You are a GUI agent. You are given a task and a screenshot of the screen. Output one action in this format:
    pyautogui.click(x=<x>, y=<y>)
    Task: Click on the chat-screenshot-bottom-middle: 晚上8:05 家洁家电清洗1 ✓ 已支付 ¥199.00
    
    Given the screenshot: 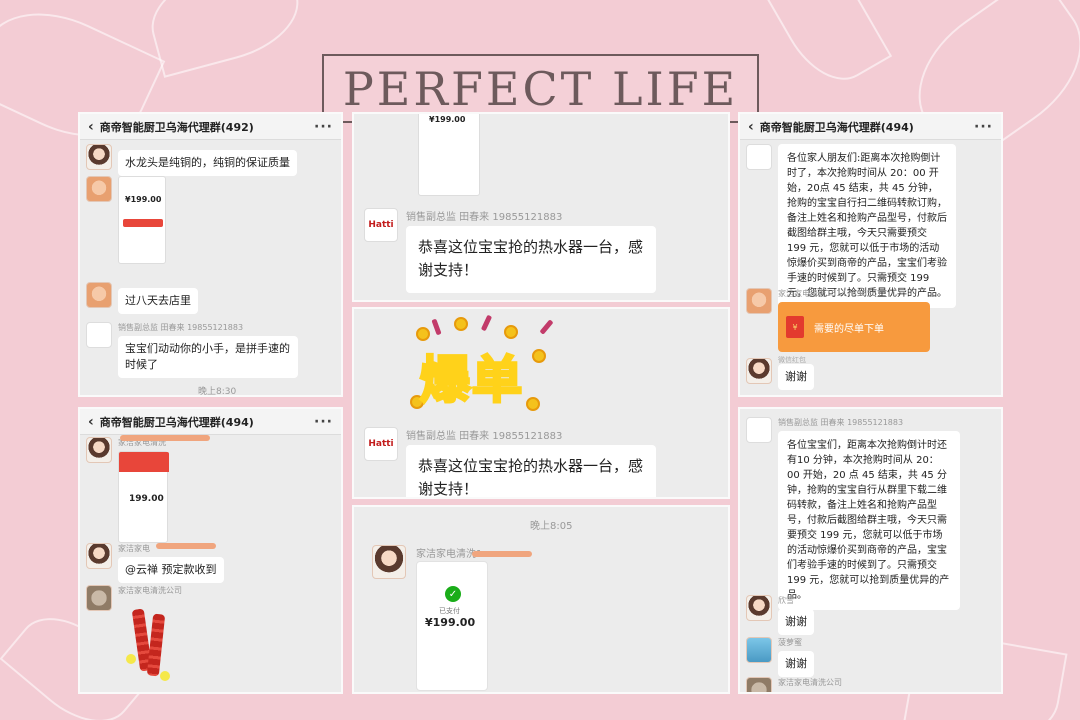 What is the action you would take?
    pyautogui.click(x=541, y=599)
    